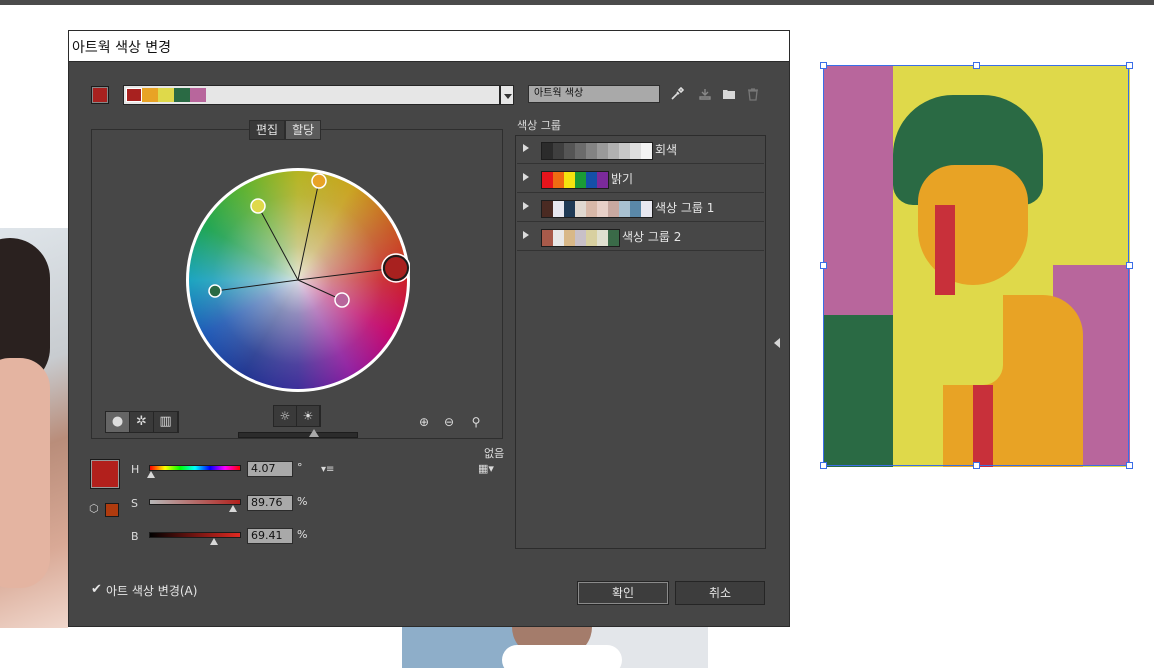 Image resolution: width=1154 pixels, height=668 pixels. I want to click on segmented-wheel-icon: ✲, so click(142, 422).